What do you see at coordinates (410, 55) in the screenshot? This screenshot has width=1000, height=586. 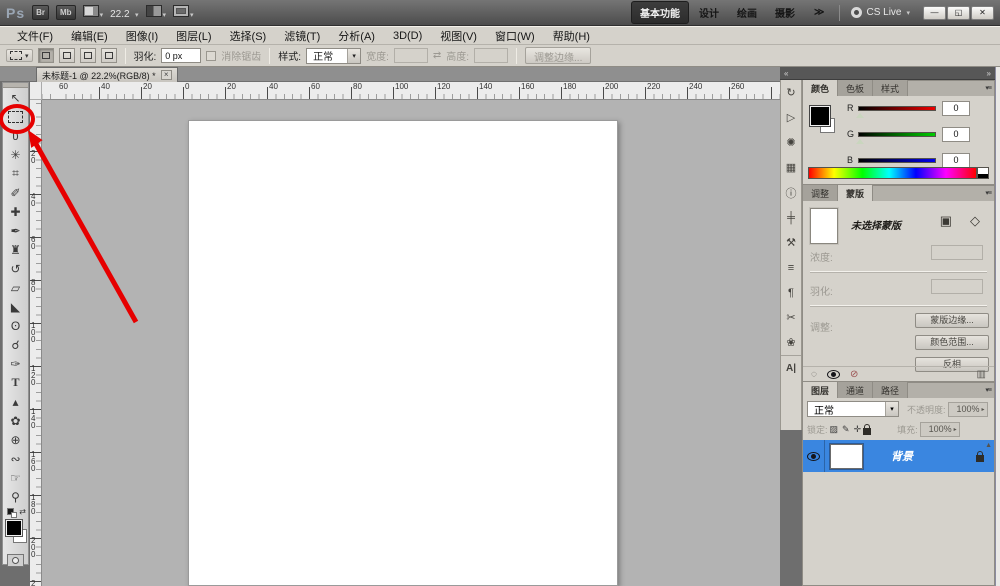 I see `width-input` at bounding box center [410, 55].